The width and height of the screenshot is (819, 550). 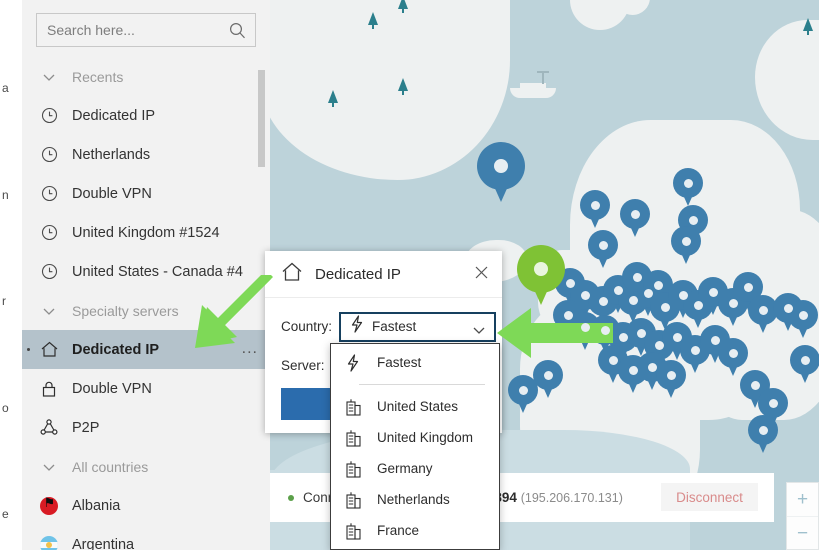 I want to click on dropdown-option-united-states: United States, so click(x=415, y=406).